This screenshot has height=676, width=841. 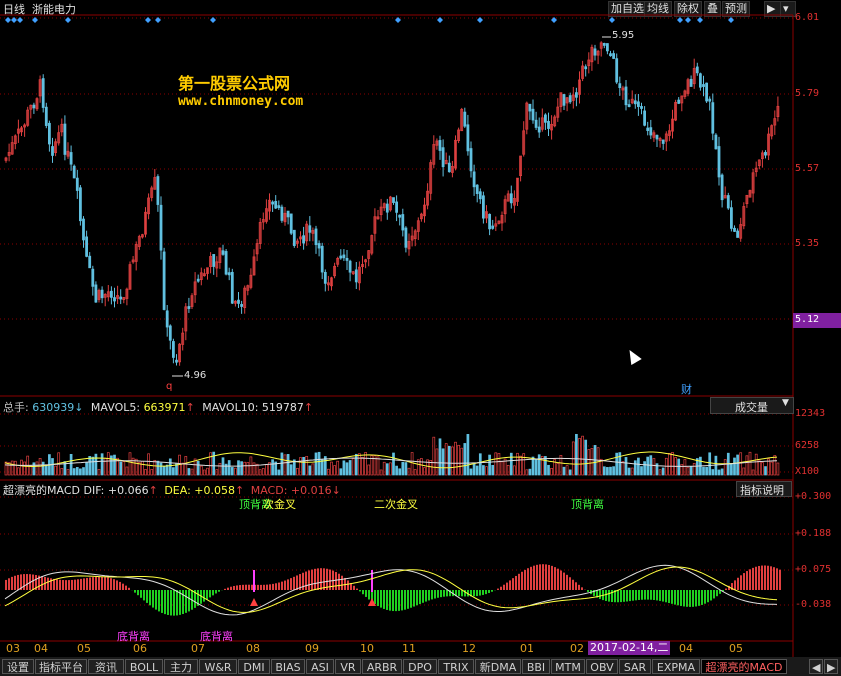 What do you see at coordinates (382, 666) in the screenshot?
I see `tab-arbr: ARBR` at bounding box center [382, 666].